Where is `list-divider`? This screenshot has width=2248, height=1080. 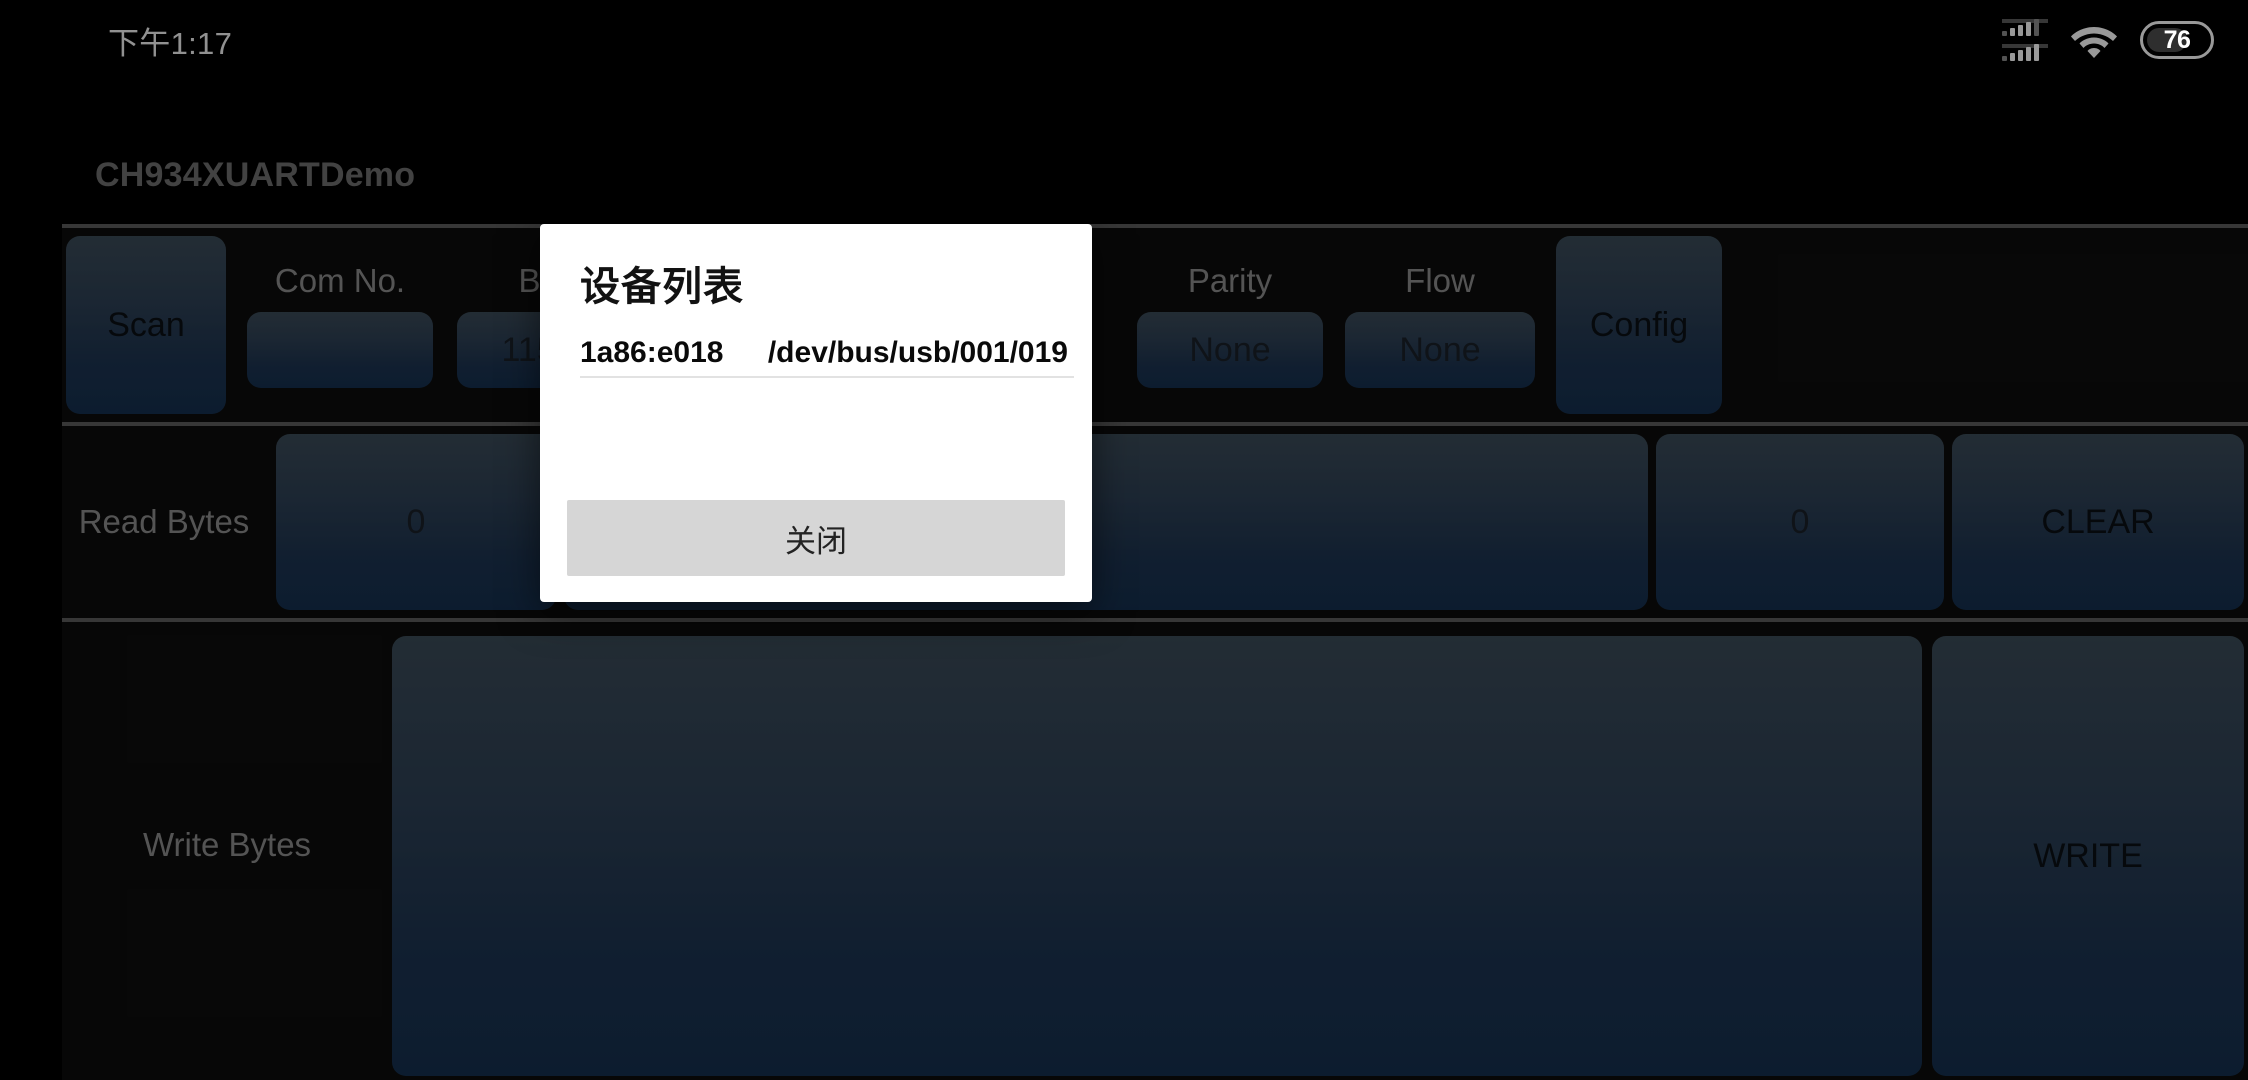 list-divider is located at coordinates (827, 377).